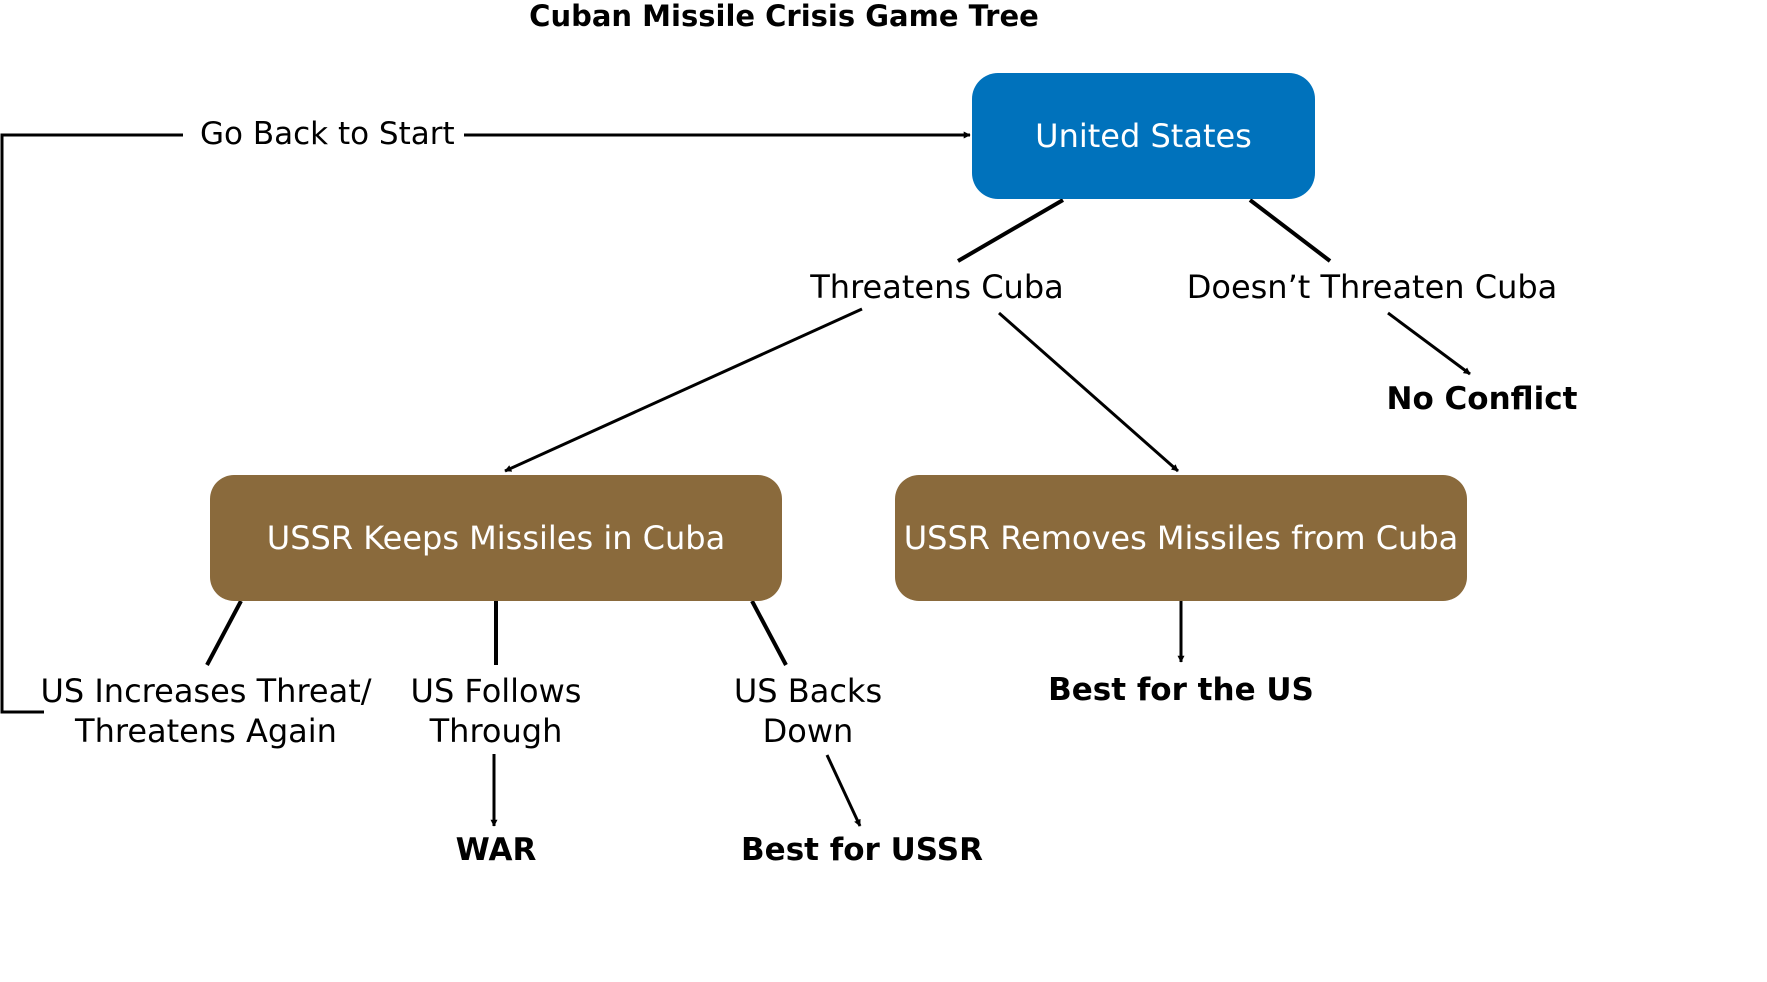  I want to click on edge-us-to-doesnt-threaten, so click(1290, 230).